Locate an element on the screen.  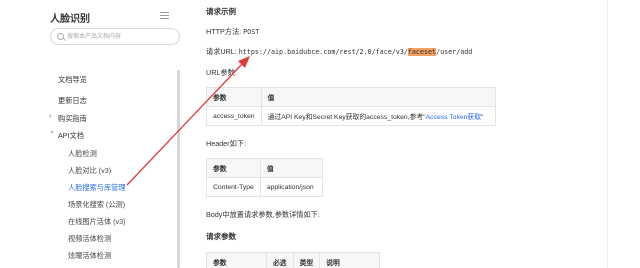
section-title-request-example: 请求示例 is located at coordinates (221, 11).